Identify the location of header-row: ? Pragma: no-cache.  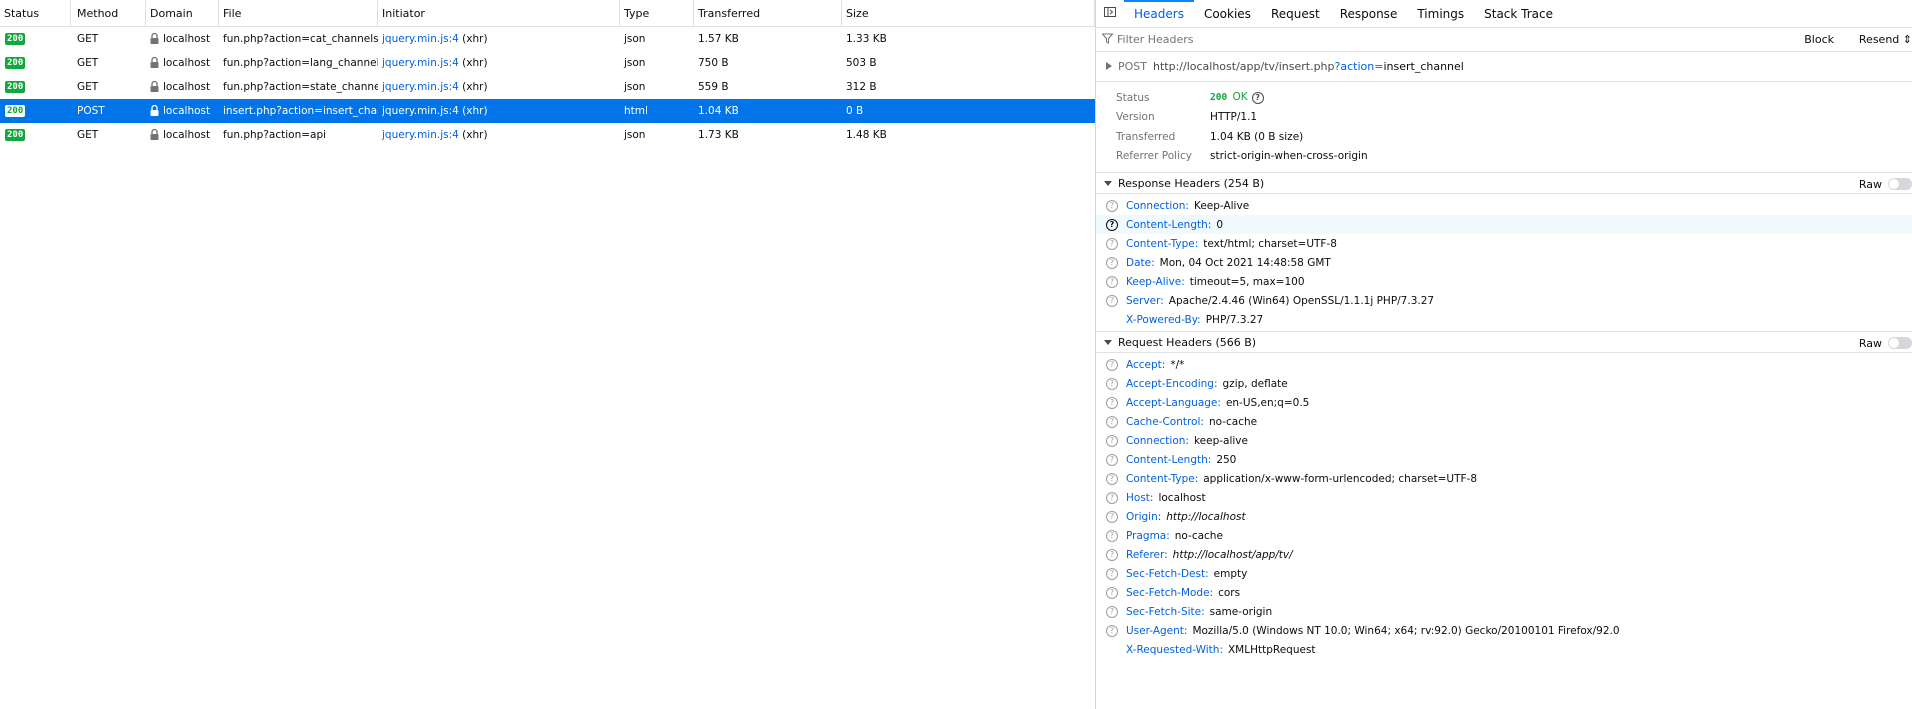
(1504, 535).